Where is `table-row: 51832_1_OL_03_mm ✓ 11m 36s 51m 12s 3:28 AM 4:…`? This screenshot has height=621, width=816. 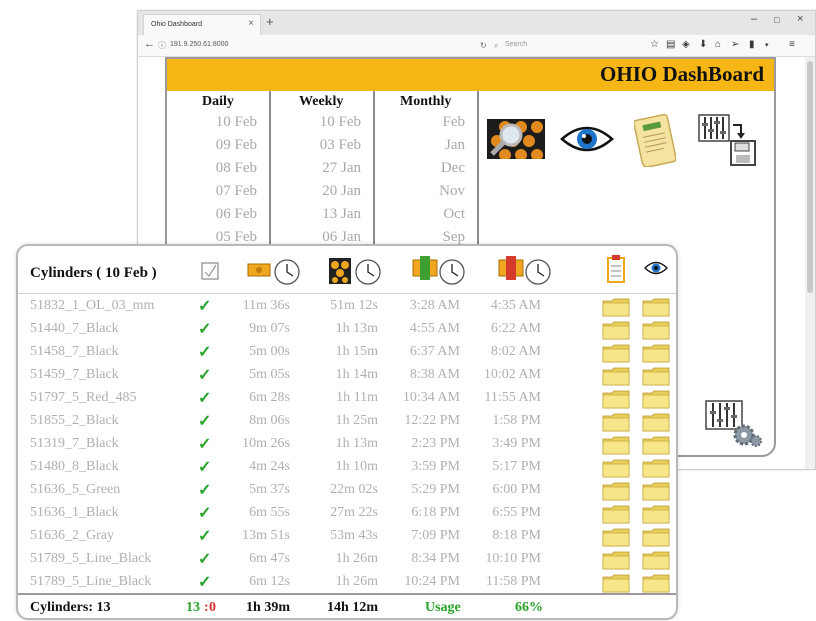 table-row: 51832_1_OL_03_mm ✓ 11m 36s 51m 12s 3:28 AM 4:… is located at coordinates (347, 306).